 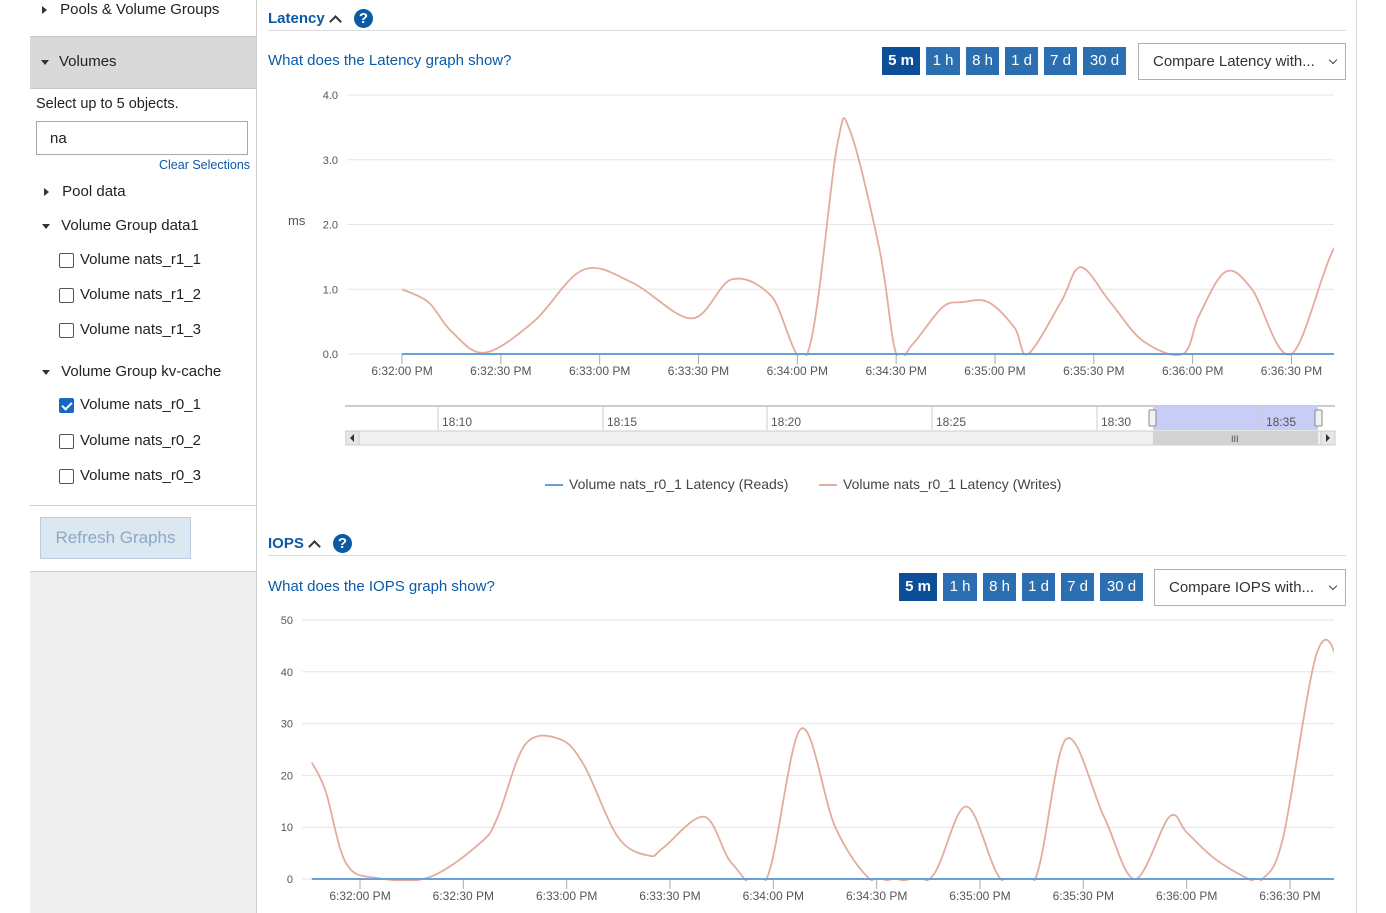 I want to click on latency-panel-title: Latency, so click(x=296, y=18).